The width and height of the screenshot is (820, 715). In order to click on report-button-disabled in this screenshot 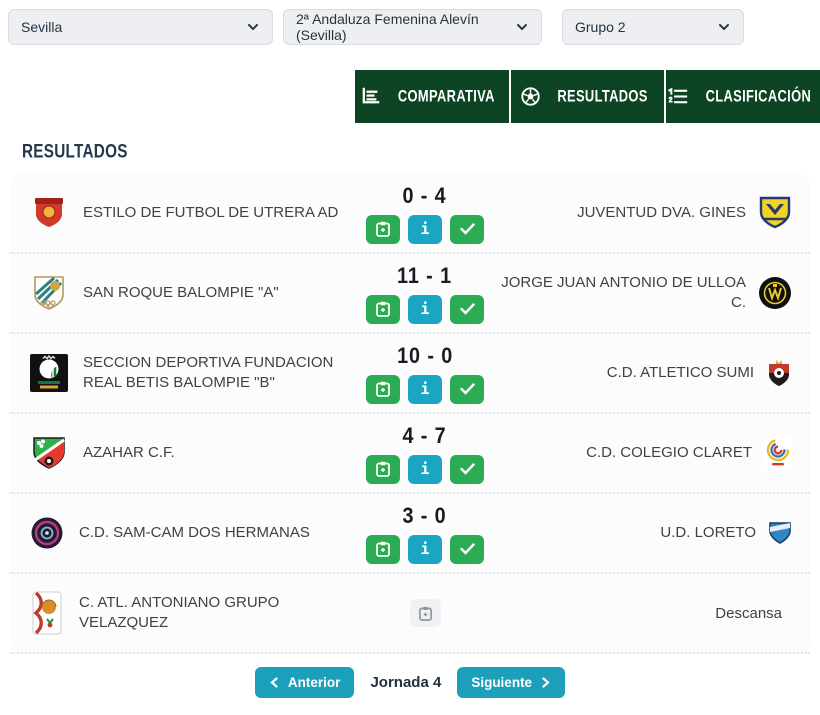, I will do `click(425, 613)`.